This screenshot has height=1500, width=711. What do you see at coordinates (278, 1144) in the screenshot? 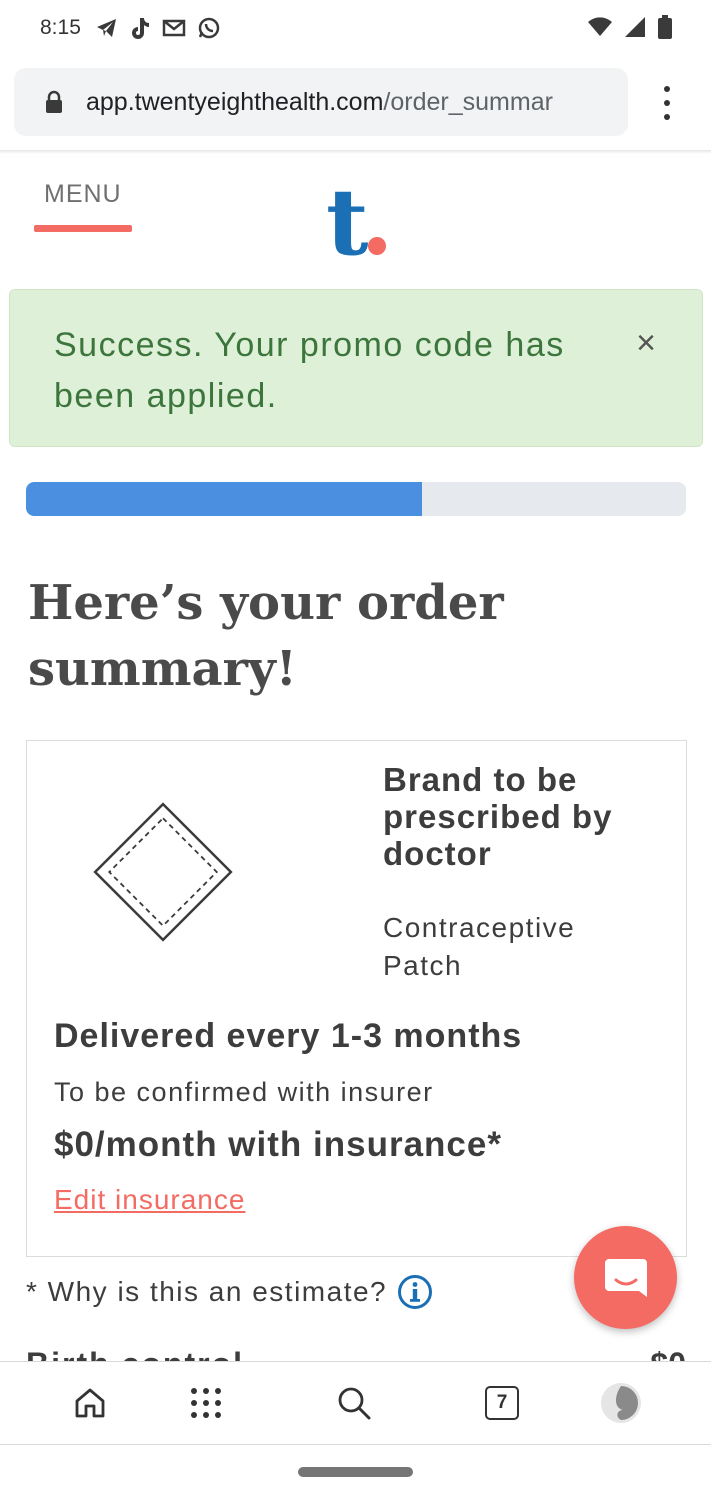
I see `price: $0/month with insurance*` at bounding box center [278, 1144].